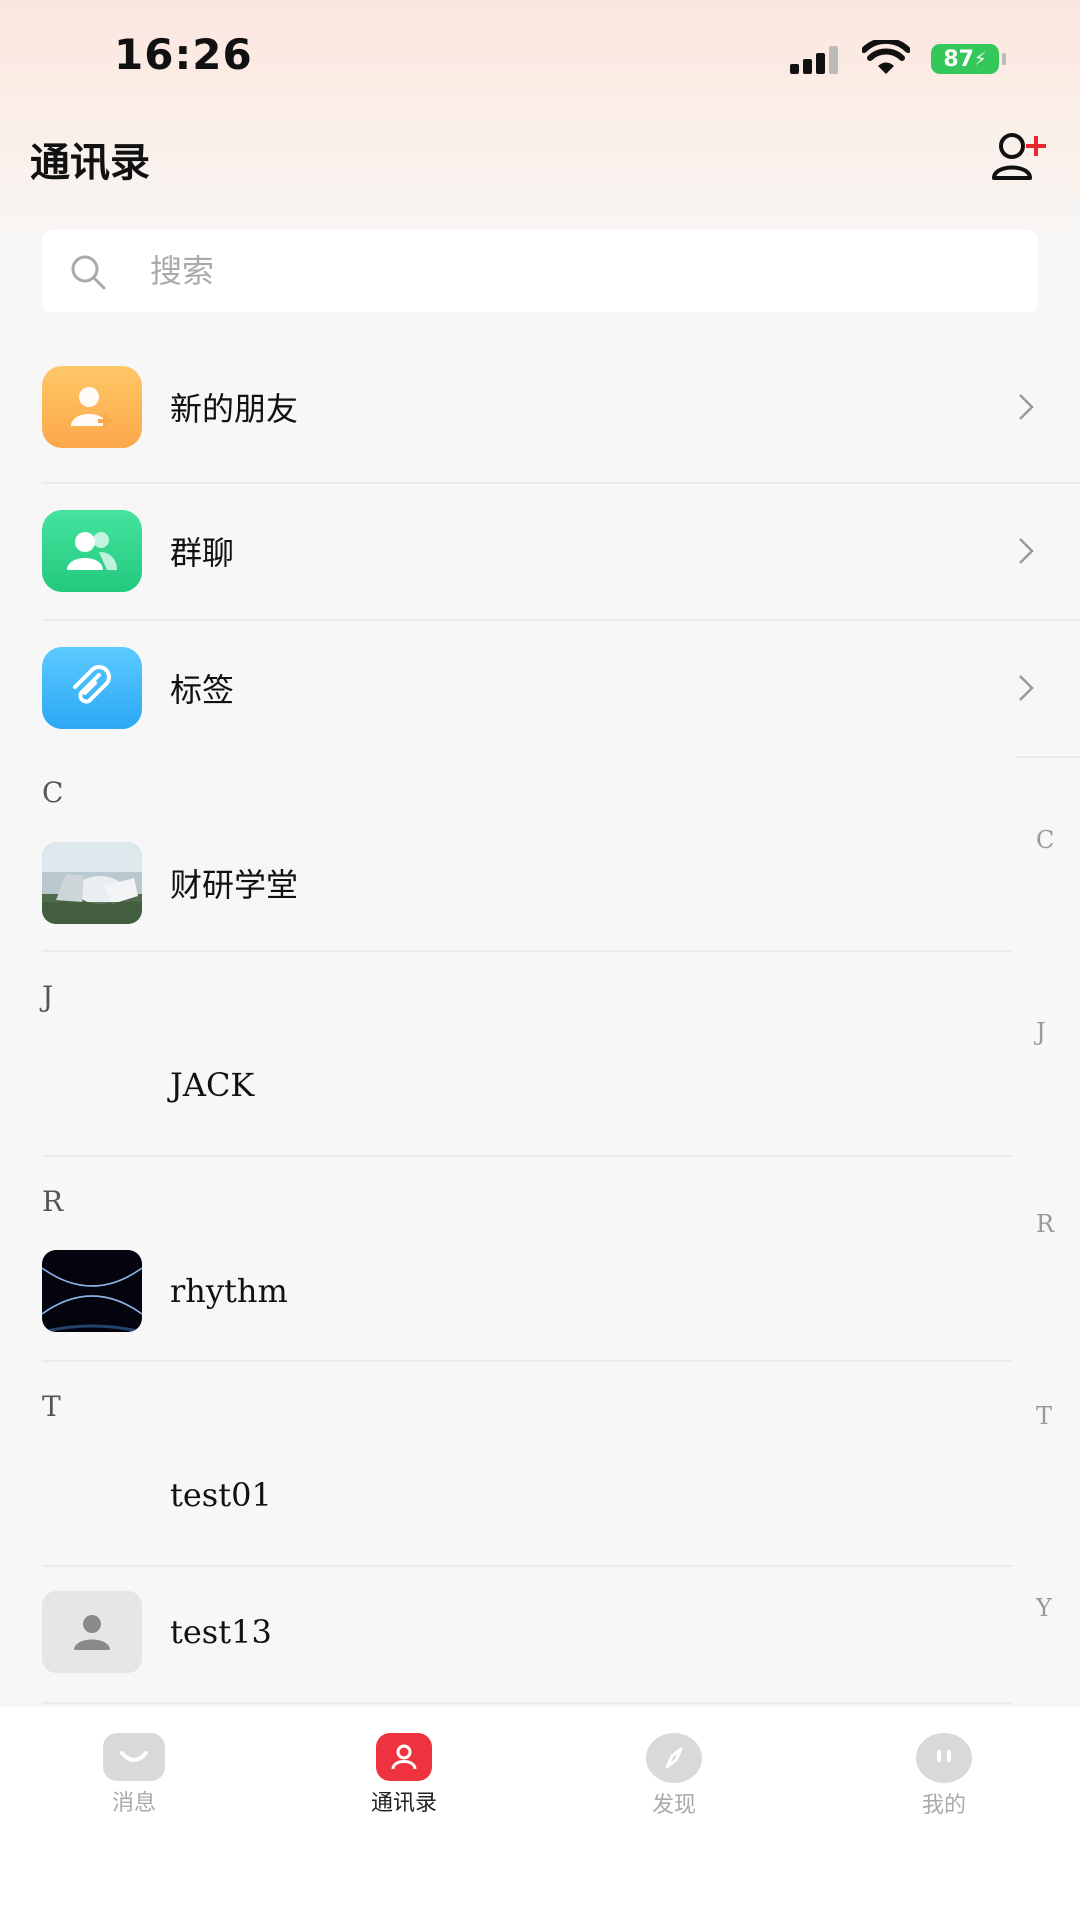 The image size is (1080, 1920). What do you see at coordinates (527, 1495) in the screenshot?
I see `contact-row: test01` at bounding box center [527, 1495].